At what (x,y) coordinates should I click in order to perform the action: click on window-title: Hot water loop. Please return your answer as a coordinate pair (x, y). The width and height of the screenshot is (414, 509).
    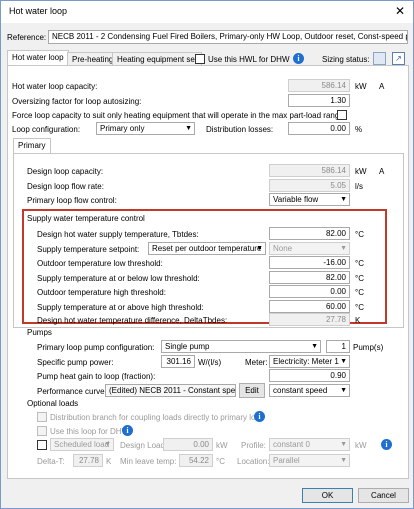
    Looking at the image, I should click on (38, 11).